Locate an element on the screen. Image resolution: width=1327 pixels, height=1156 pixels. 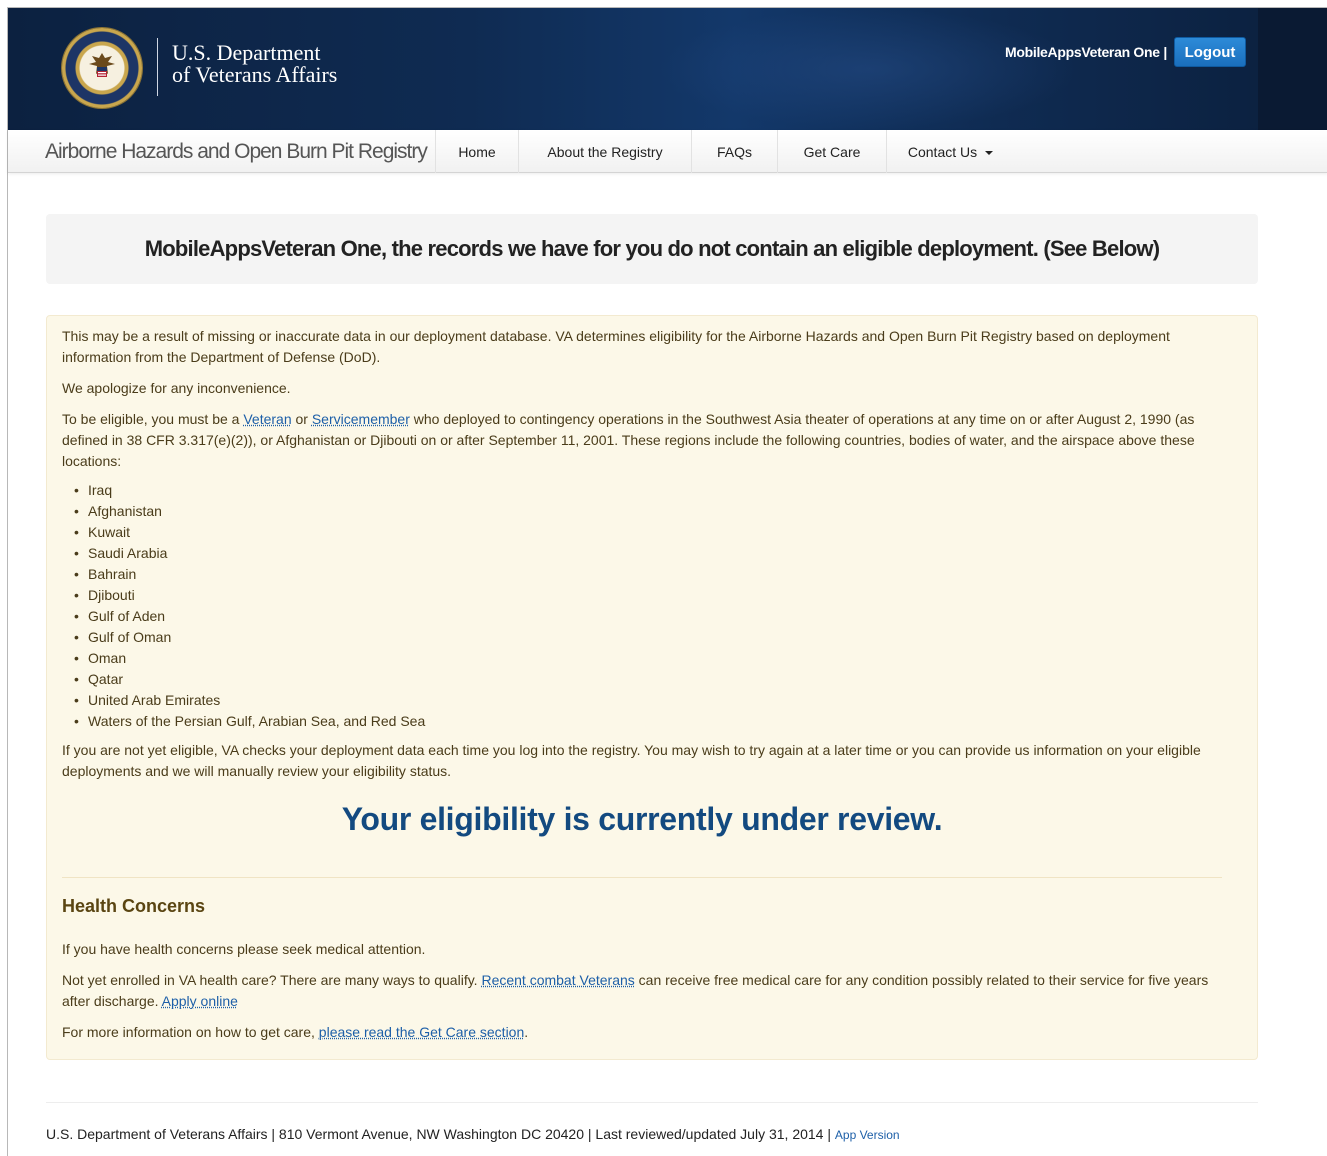
nav-home-label: Home is located at coordinates (477, 151).